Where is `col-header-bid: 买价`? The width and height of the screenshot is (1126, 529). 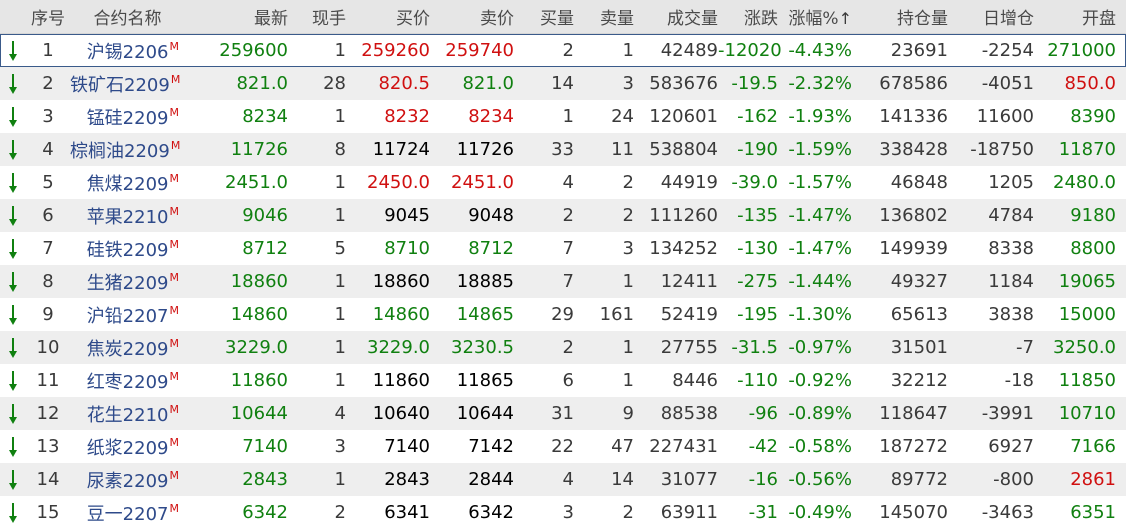
col-header-bid: 买价 is located at coordinates (388, 16).